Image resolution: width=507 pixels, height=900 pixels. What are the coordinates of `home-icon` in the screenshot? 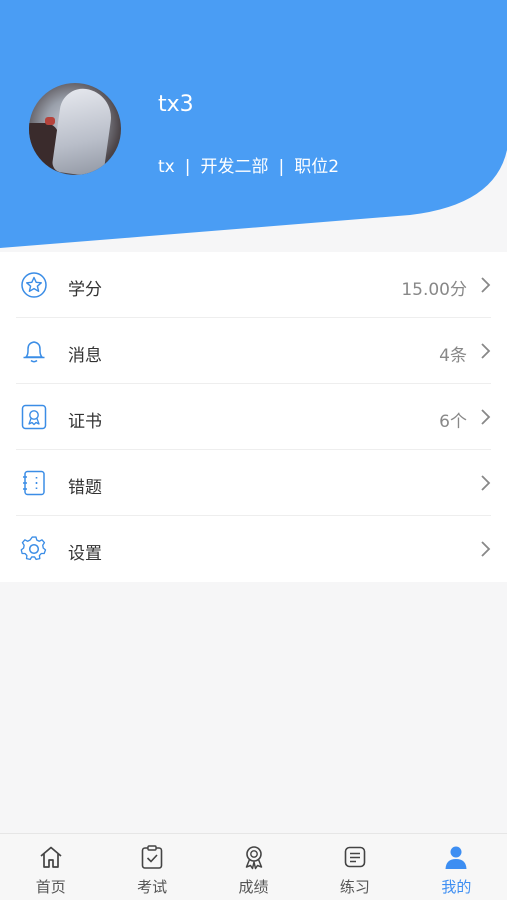 It's located at (51, 857).